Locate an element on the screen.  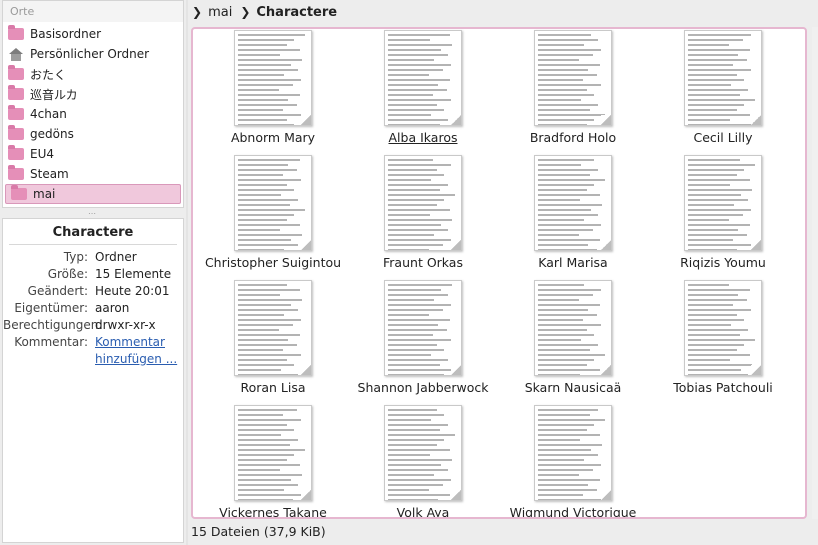
file-name-label: Skarn Nausicaä is located at coordinates (573, 387).